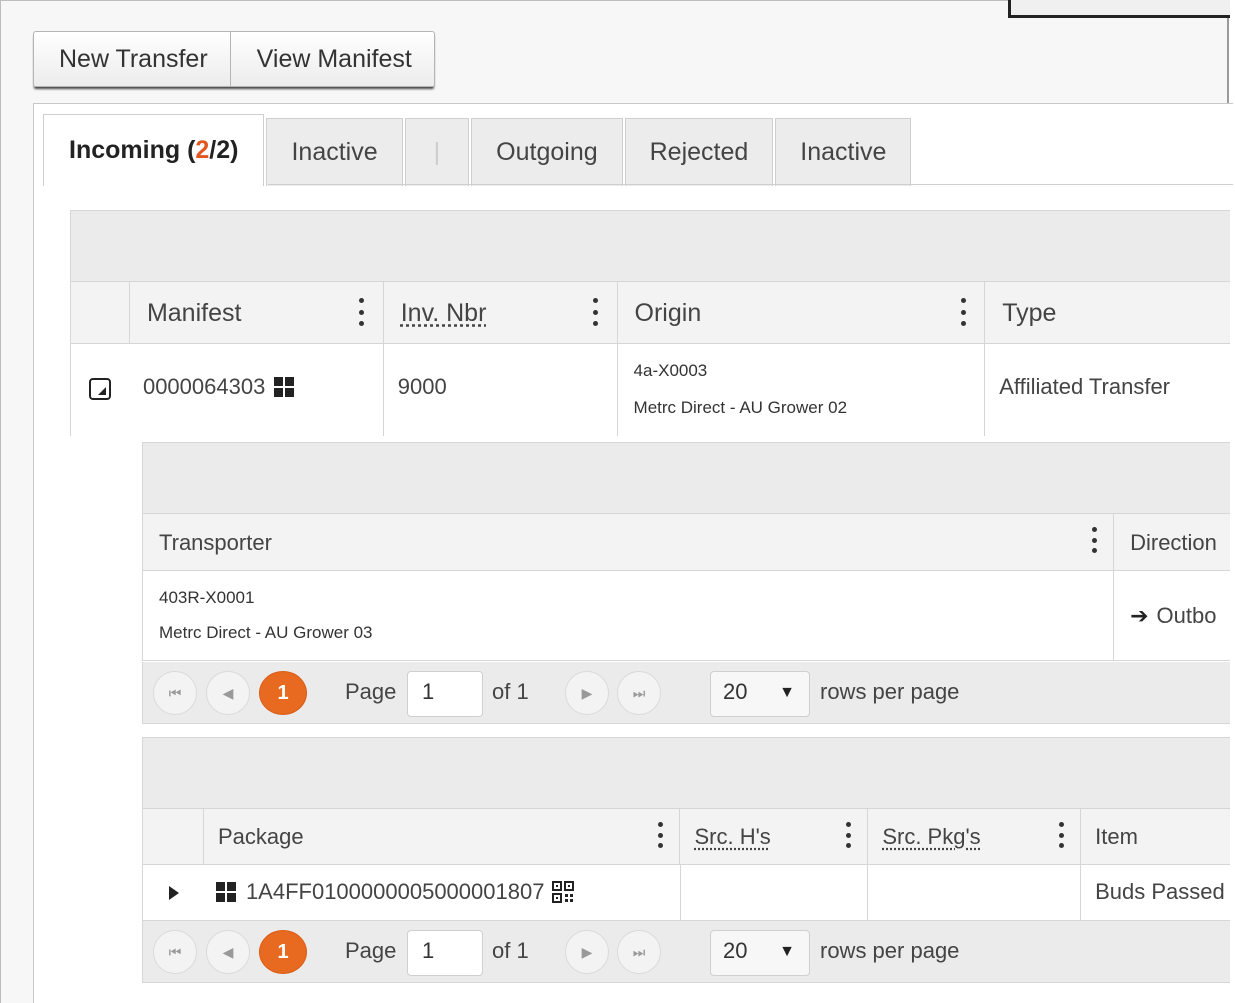 The height and width of the screenshot is (1003, 1235). Describe the element at coordinates (422, 386) in the screenshot. I see `inv-nbr-value: 9000` at that location.